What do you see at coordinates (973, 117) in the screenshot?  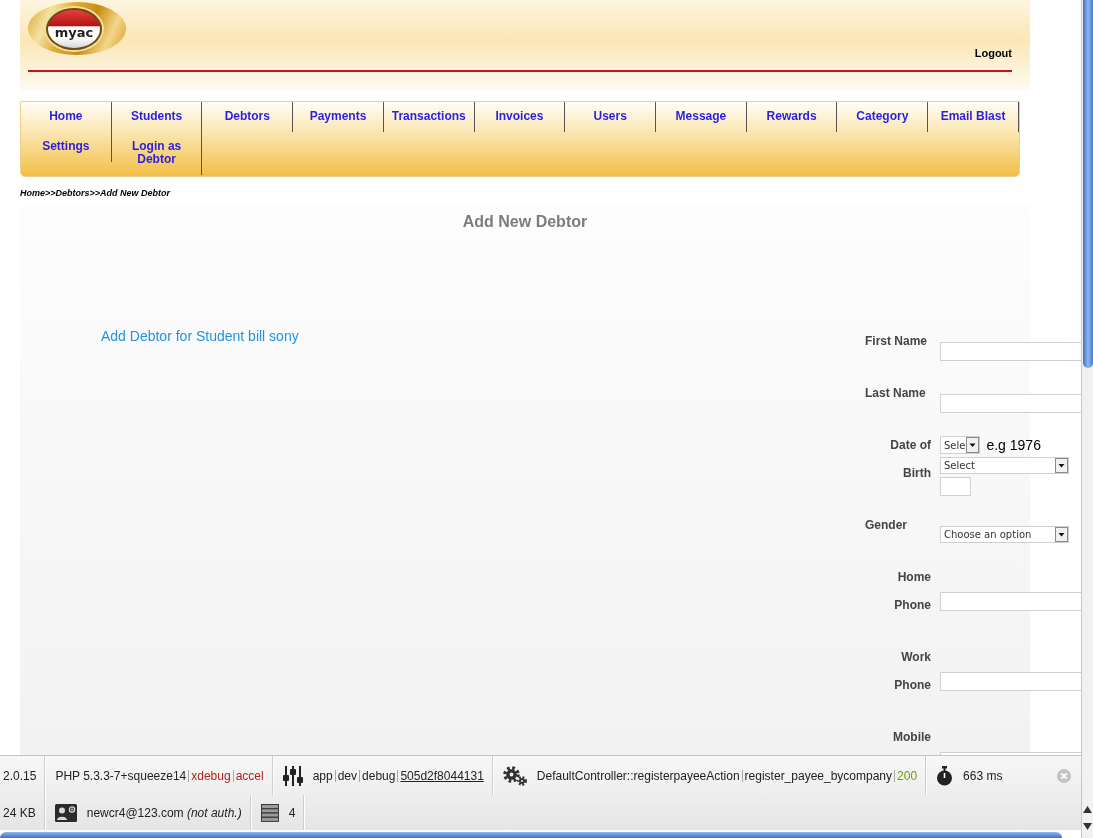 I see `nav-link: Email Blast` at bounding box center [973, 117].